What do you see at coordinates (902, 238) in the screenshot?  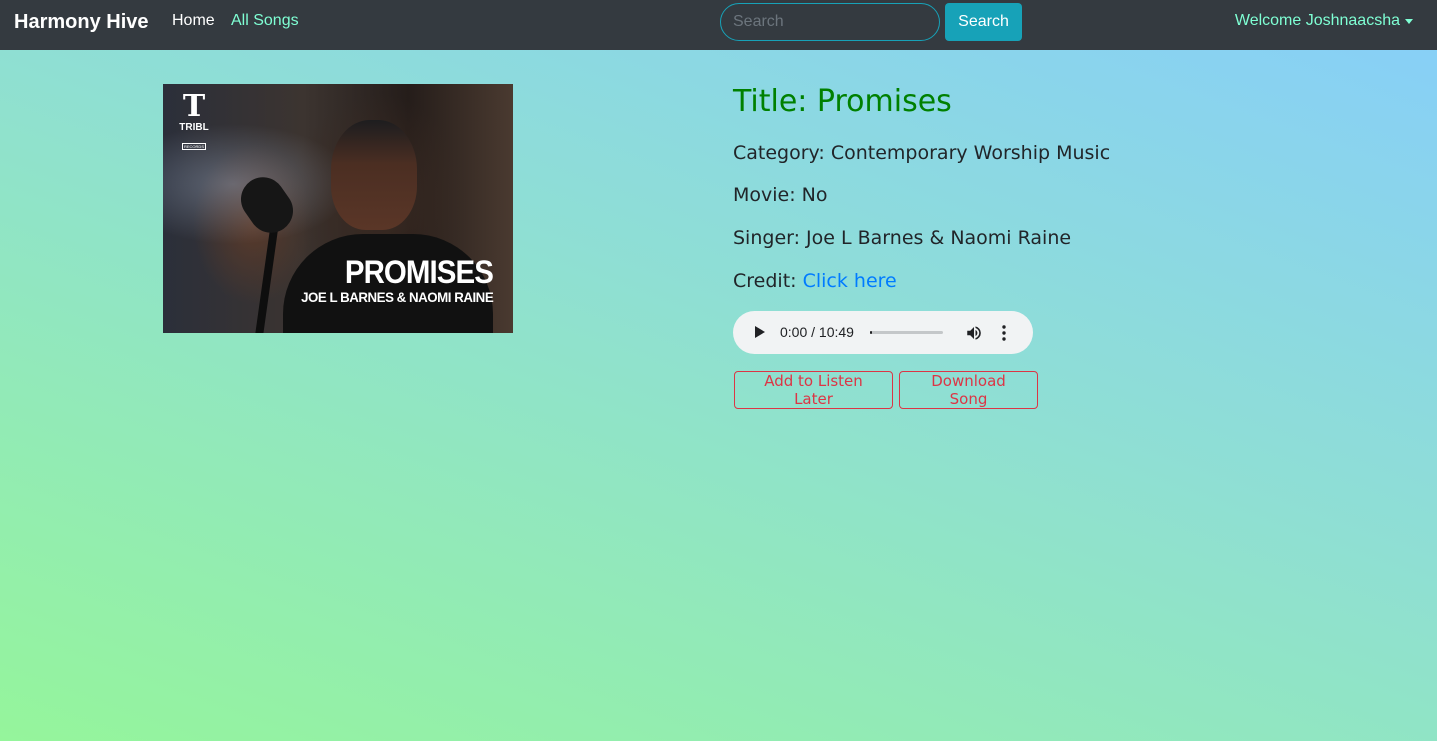 I see `song-singer: Singer: Joe L Barnes & Naomi Raine` at bounding box center [902, 238].